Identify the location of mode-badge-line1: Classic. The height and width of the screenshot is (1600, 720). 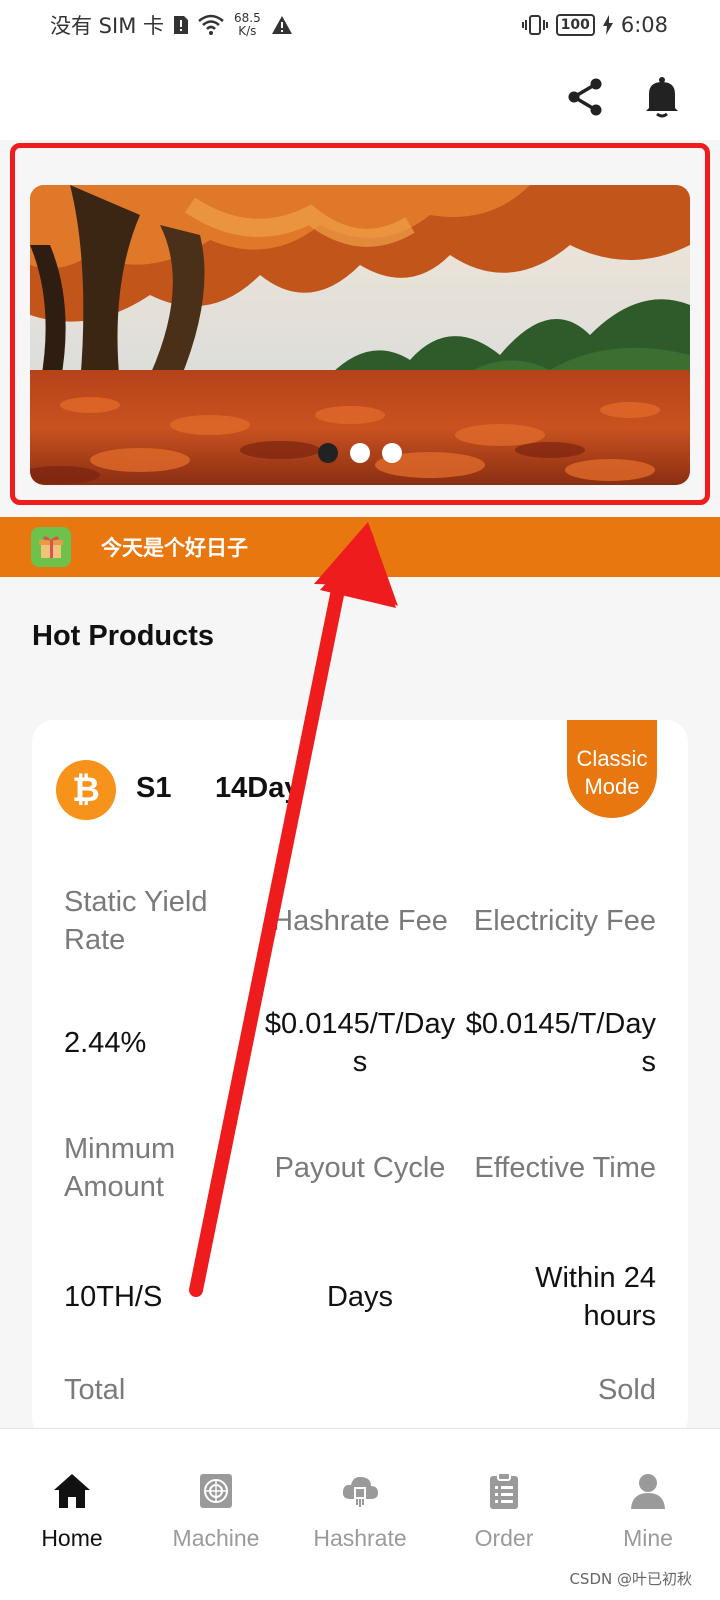
(612, 758).